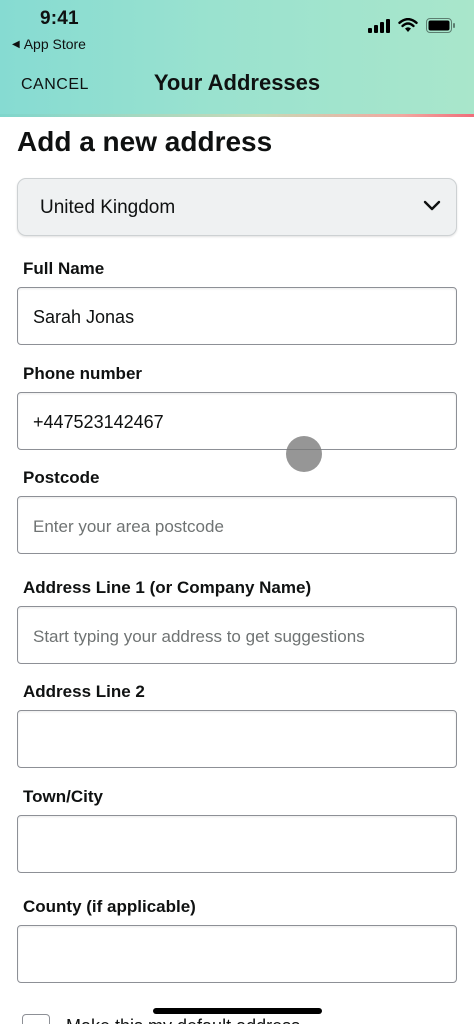  I want to click on nav-title-text: Your Addresses, so click(237, 82).